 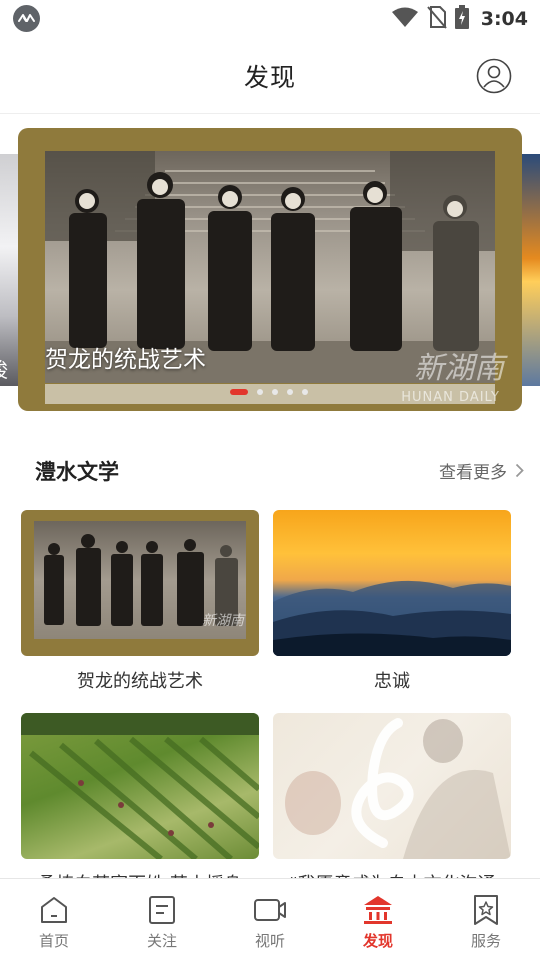 I want to click on tab-follow: 关注, so click(x=162, y=919).